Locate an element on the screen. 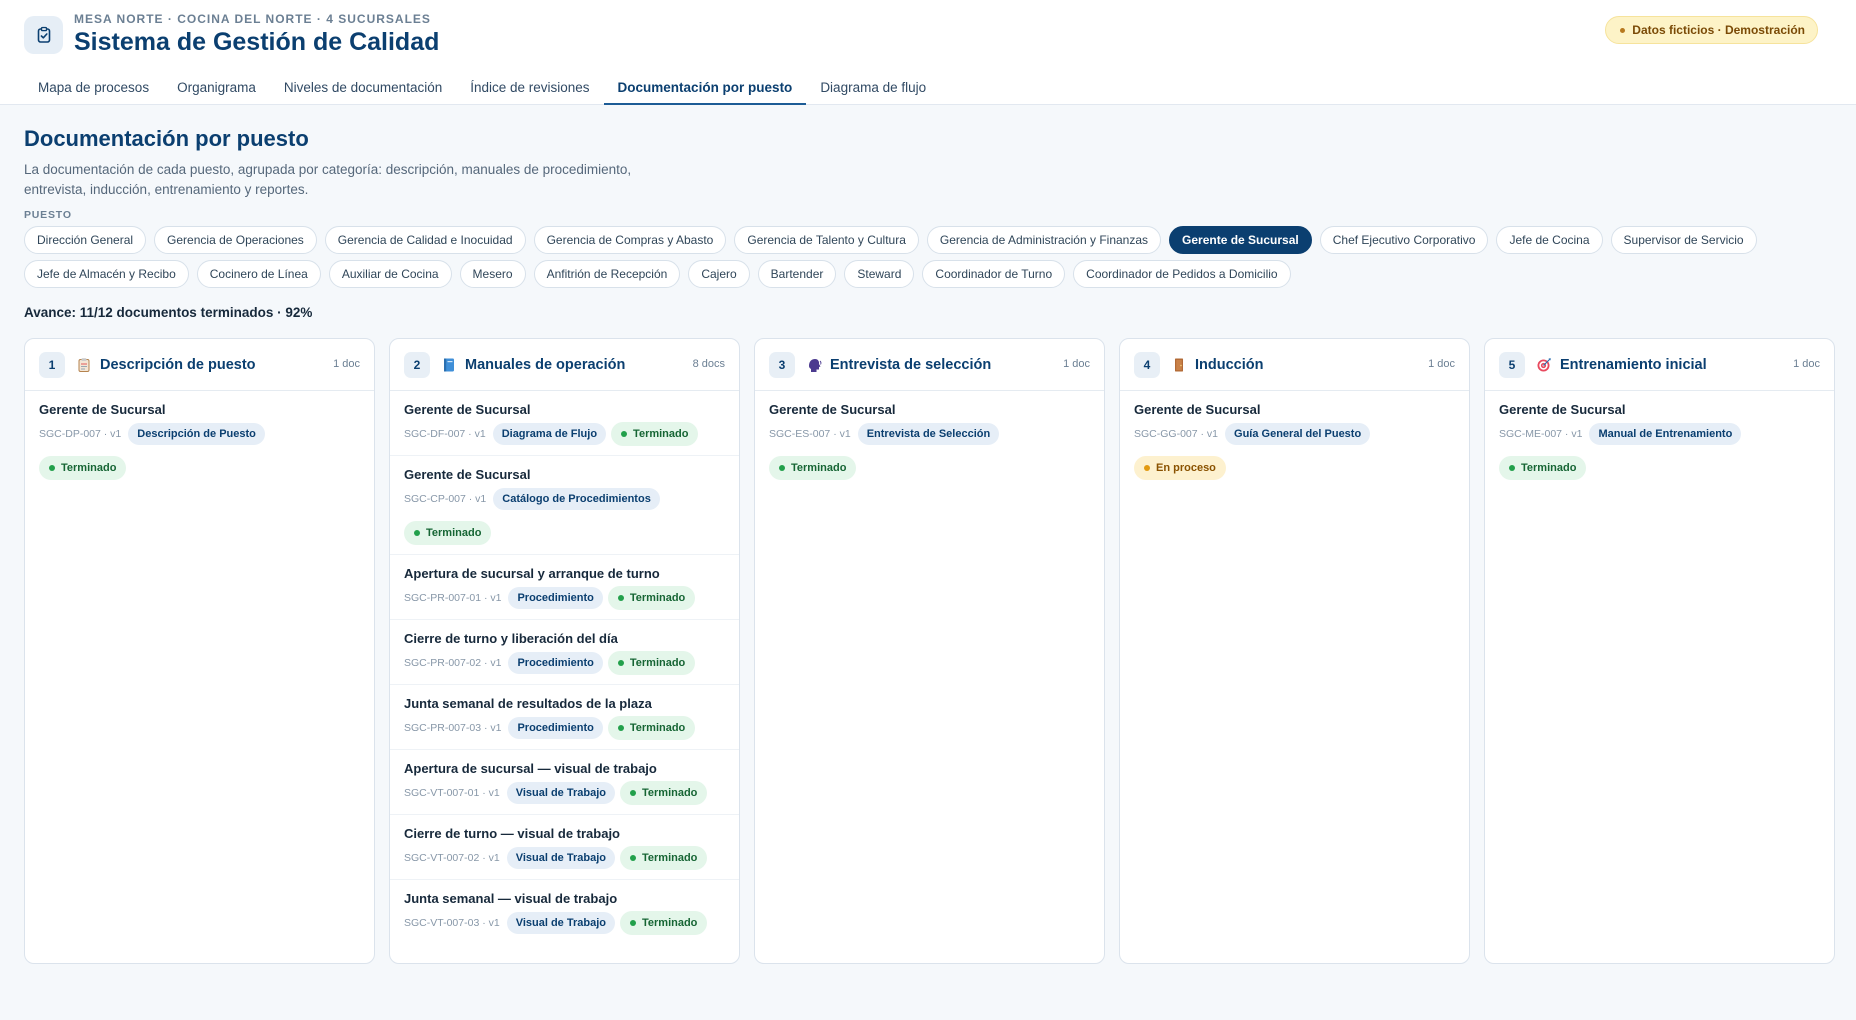  tab-diagrama-de-flujo: Diagrama de flujo is located at coordinates (873, 87).